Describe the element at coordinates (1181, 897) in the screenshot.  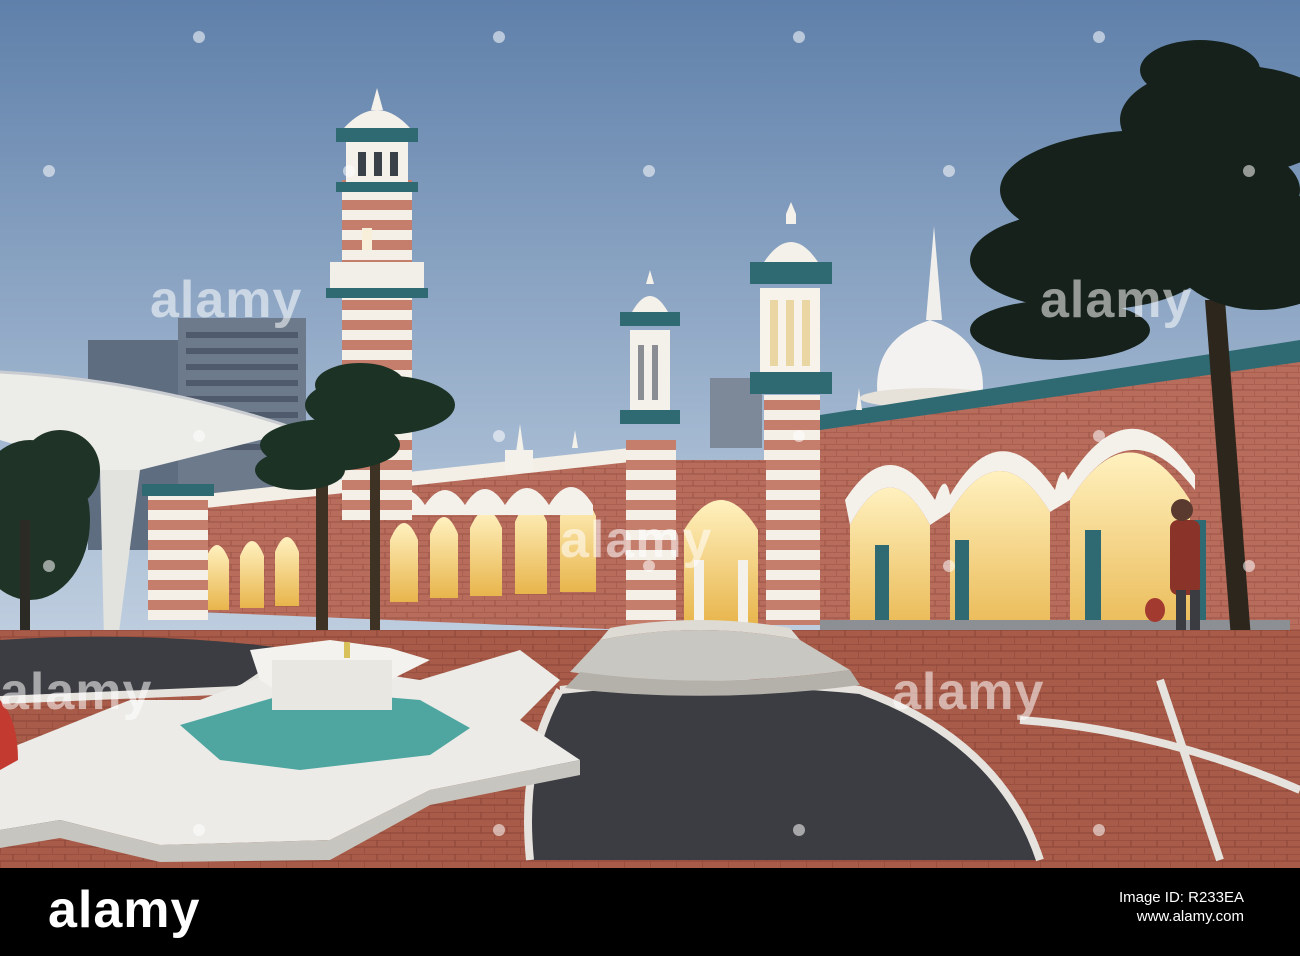
I see `image-id-label: Image ID: R233EA` at that location.